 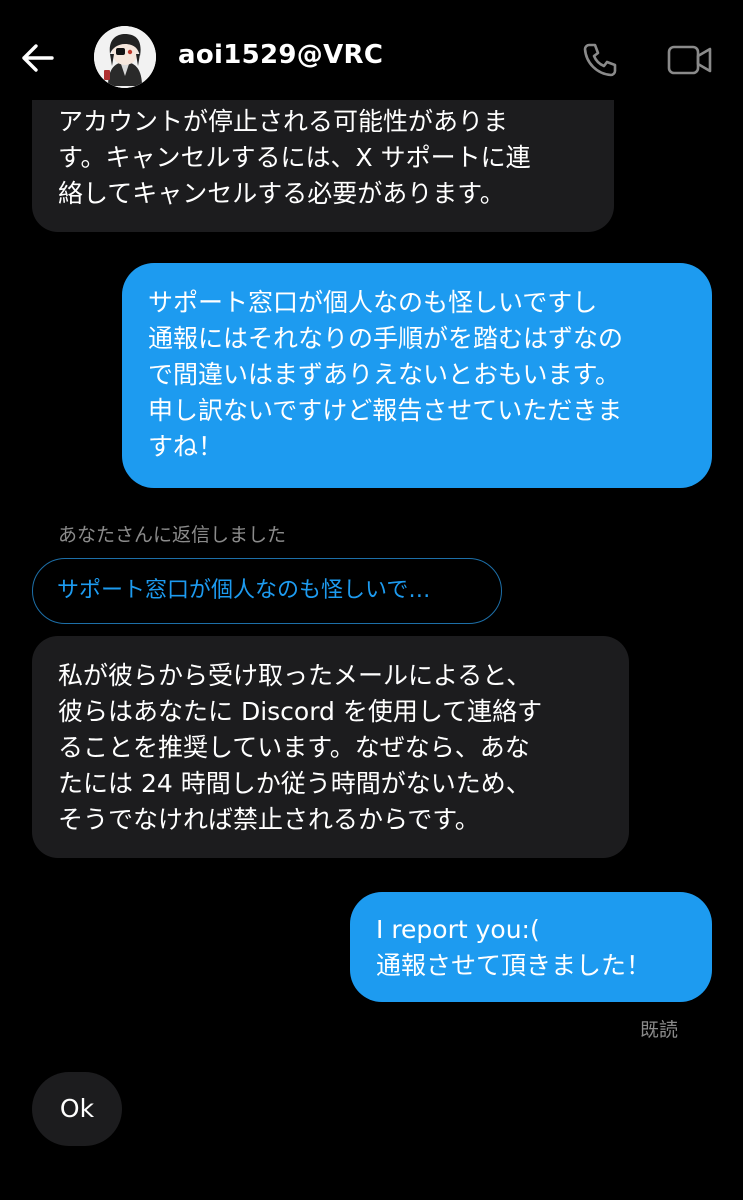 I want to click on message-text-line: I report you:(, so click(x=458, y=929).